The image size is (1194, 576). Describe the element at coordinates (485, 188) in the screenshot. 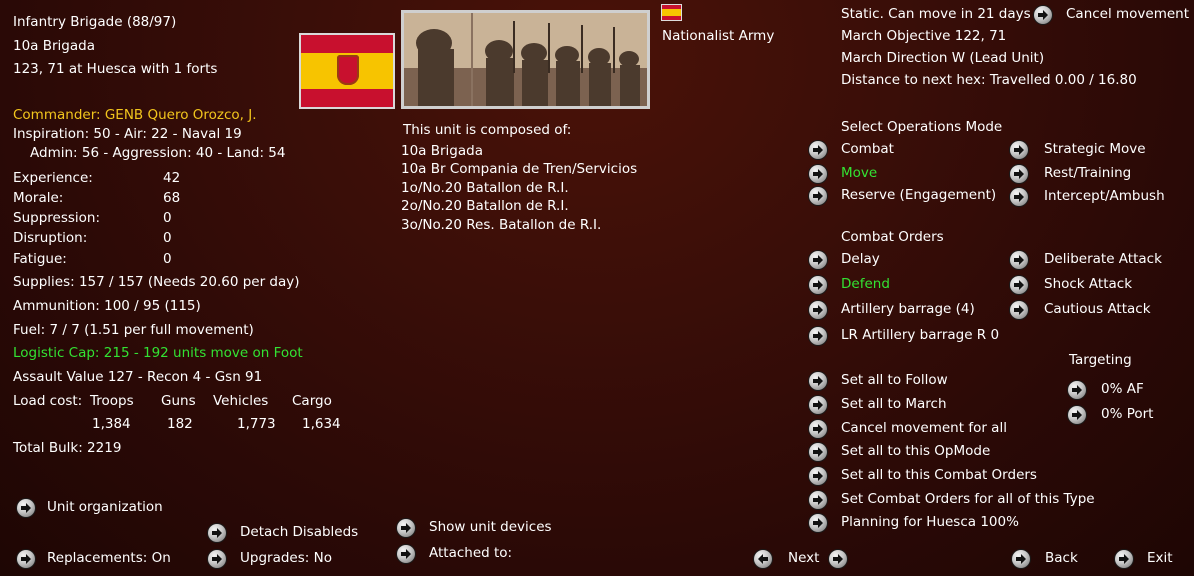

I see `composition-item: 1o/No.20 Batallon de R.I.` at that location.